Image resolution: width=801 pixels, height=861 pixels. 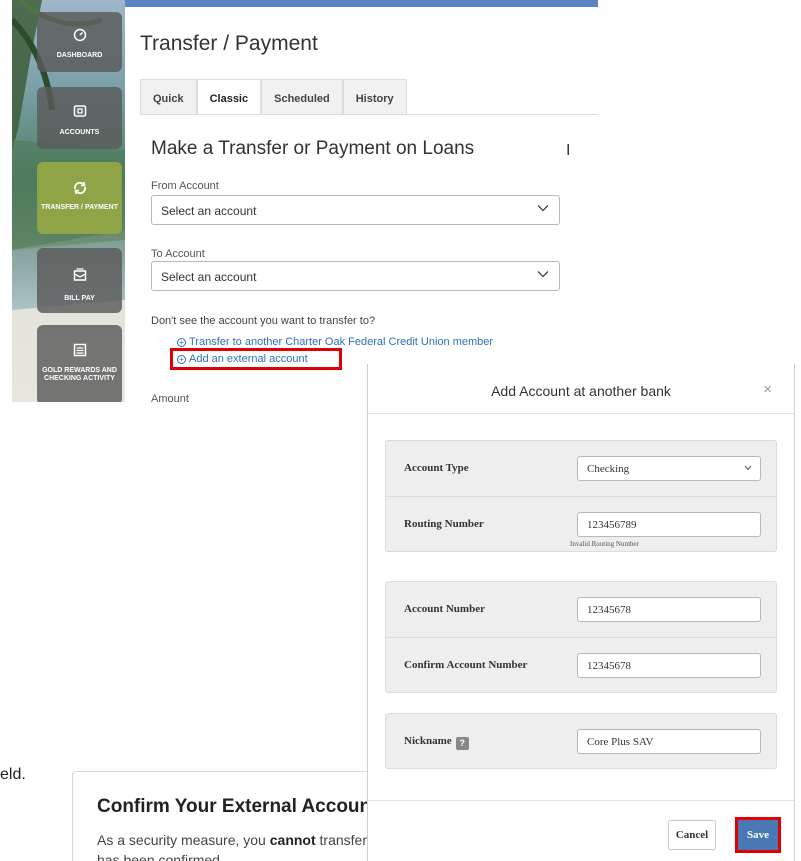 I want to click on nickname-row: Nickname? Core Plus SAV, so click(x=581, y=741).